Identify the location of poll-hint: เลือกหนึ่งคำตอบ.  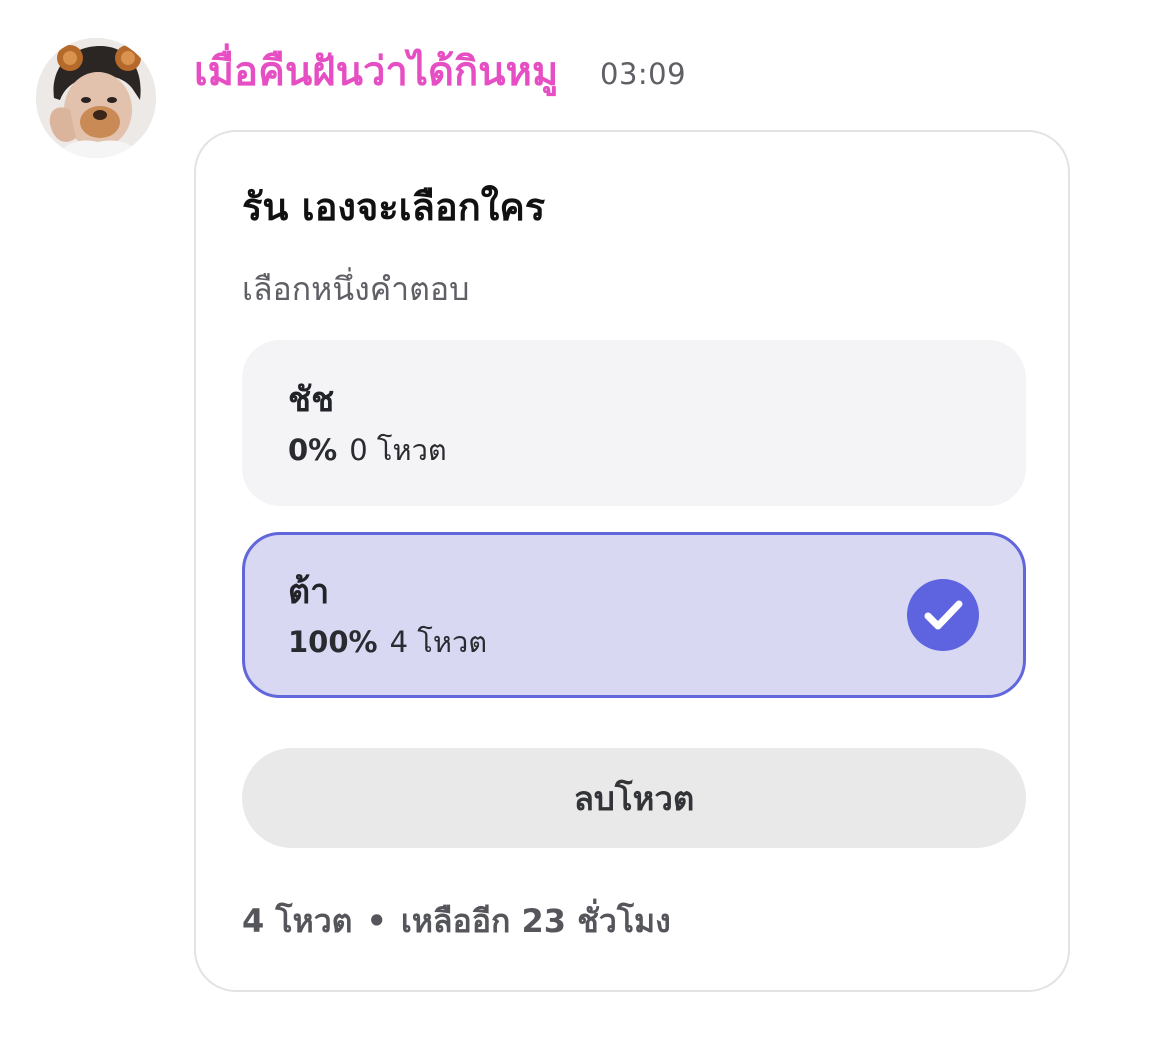
(356, 289).